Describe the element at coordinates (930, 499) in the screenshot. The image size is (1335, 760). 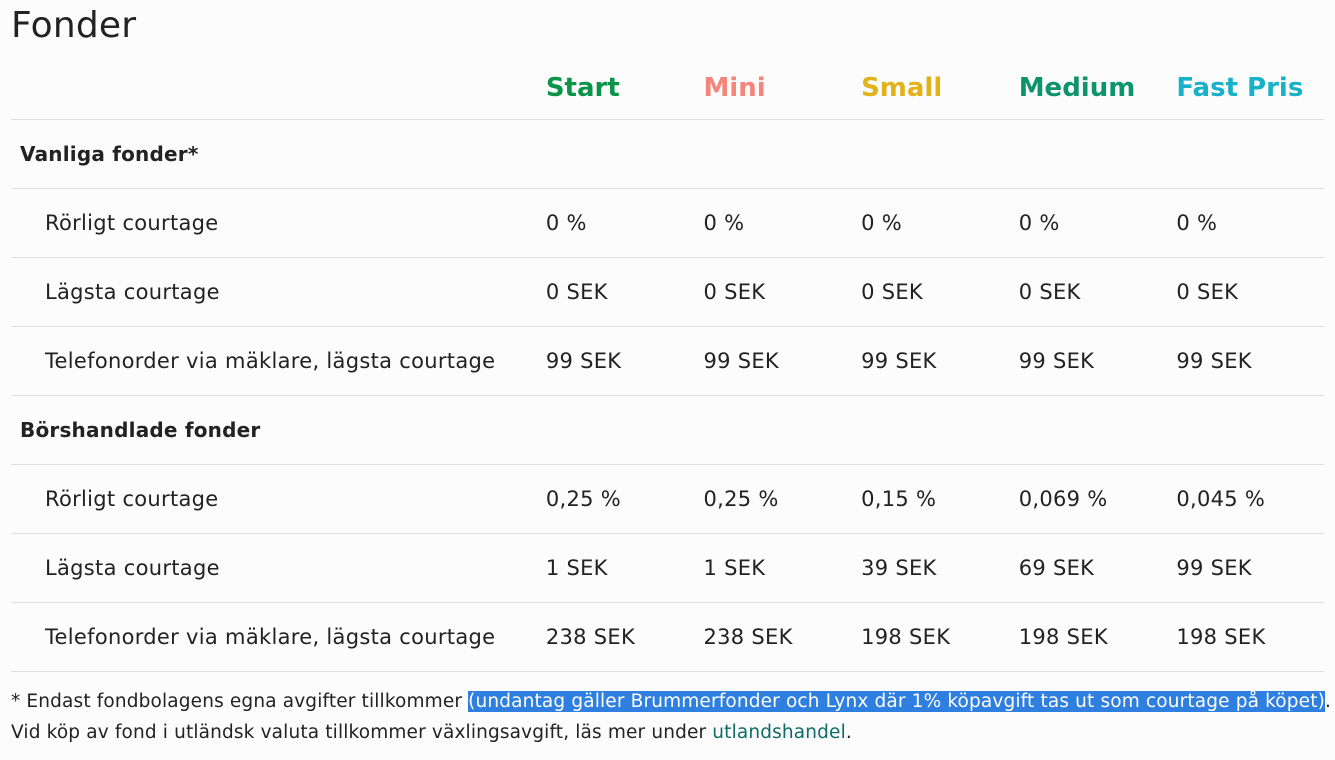
I see `table-cell: 0,15 %` at that location.